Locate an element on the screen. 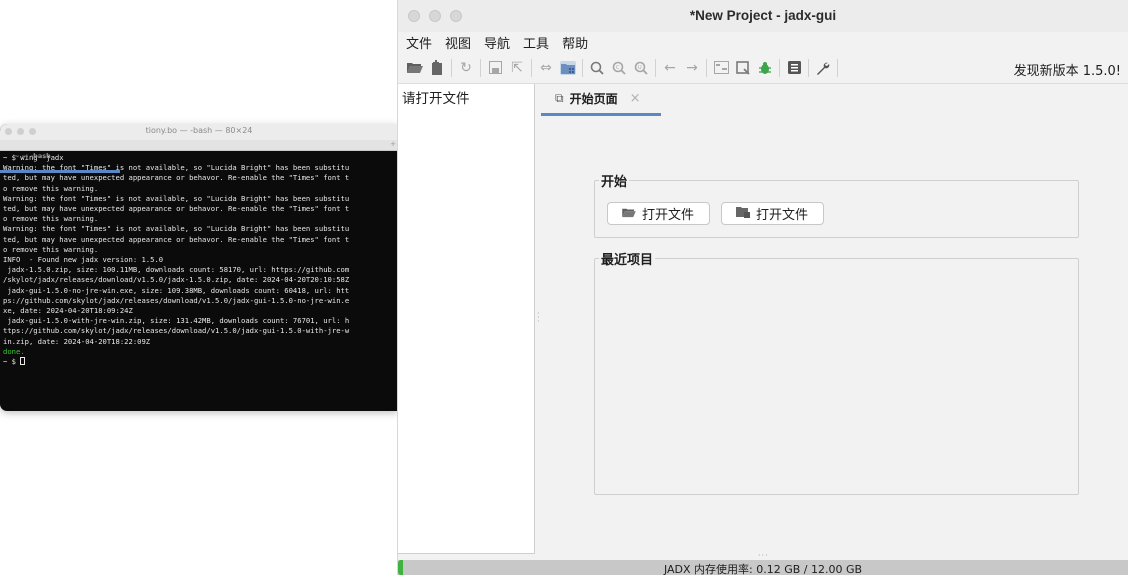 Image resolution: width=1128 pixels, height=577 pixels. open-file-button: 打开文件 is located at coordinates (658, 213).